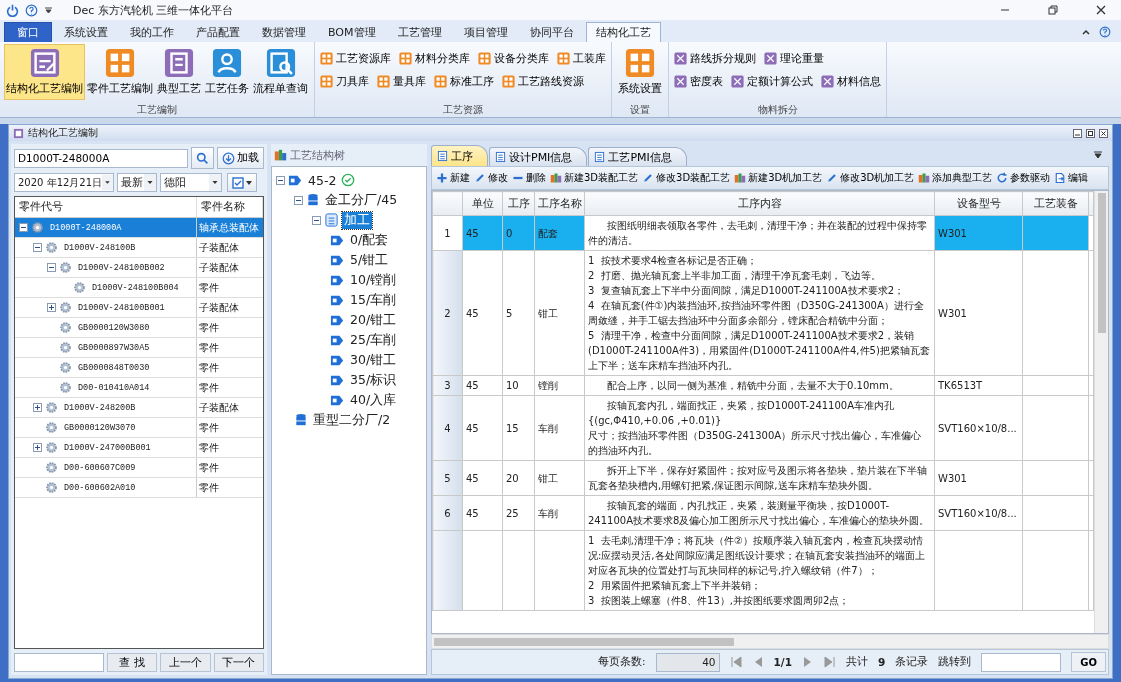 This screenshot has width=1121, height=682. I want to click on part-row: GB0000897W30A5 零件, so click(139, 348).